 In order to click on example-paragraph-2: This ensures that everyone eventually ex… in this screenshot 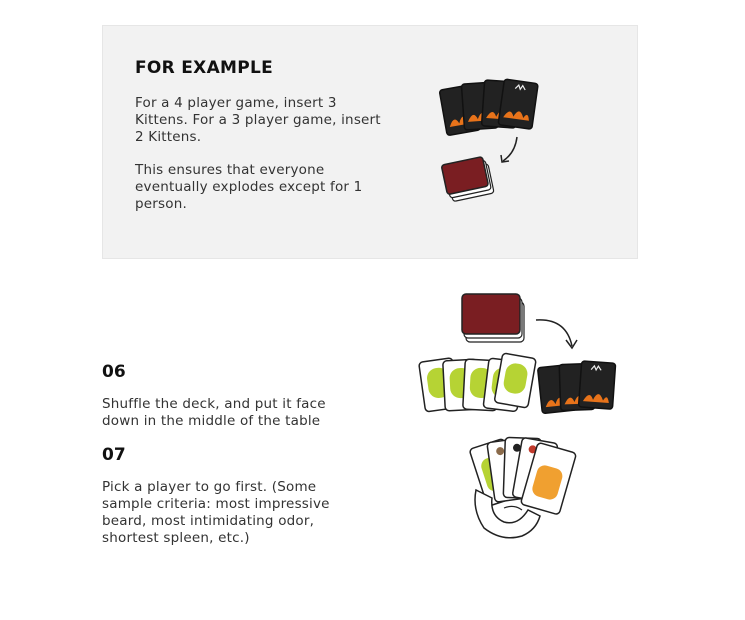, I will do `click(249, 187)`.